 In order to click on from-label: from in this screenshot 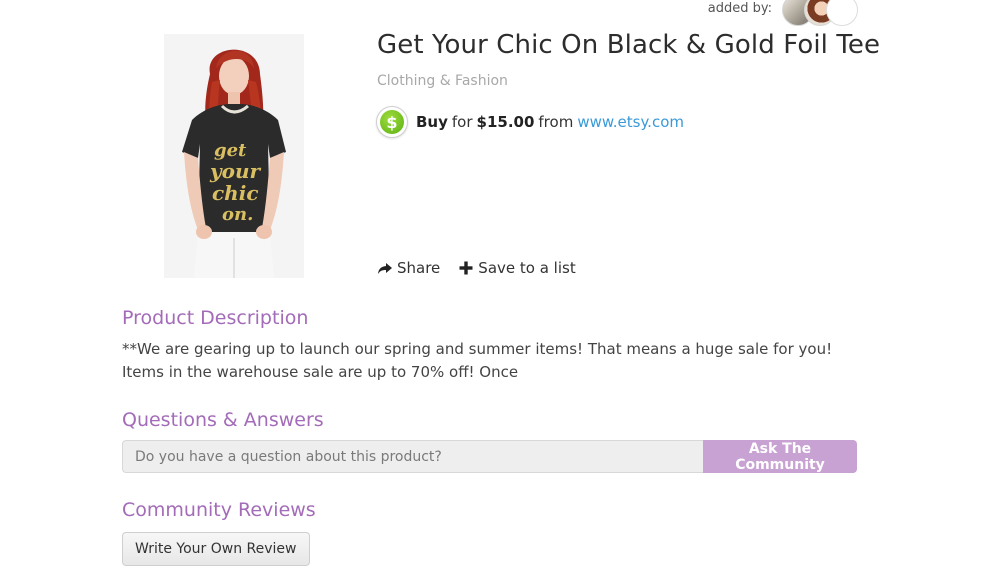, I will do `click(556, 122)`.